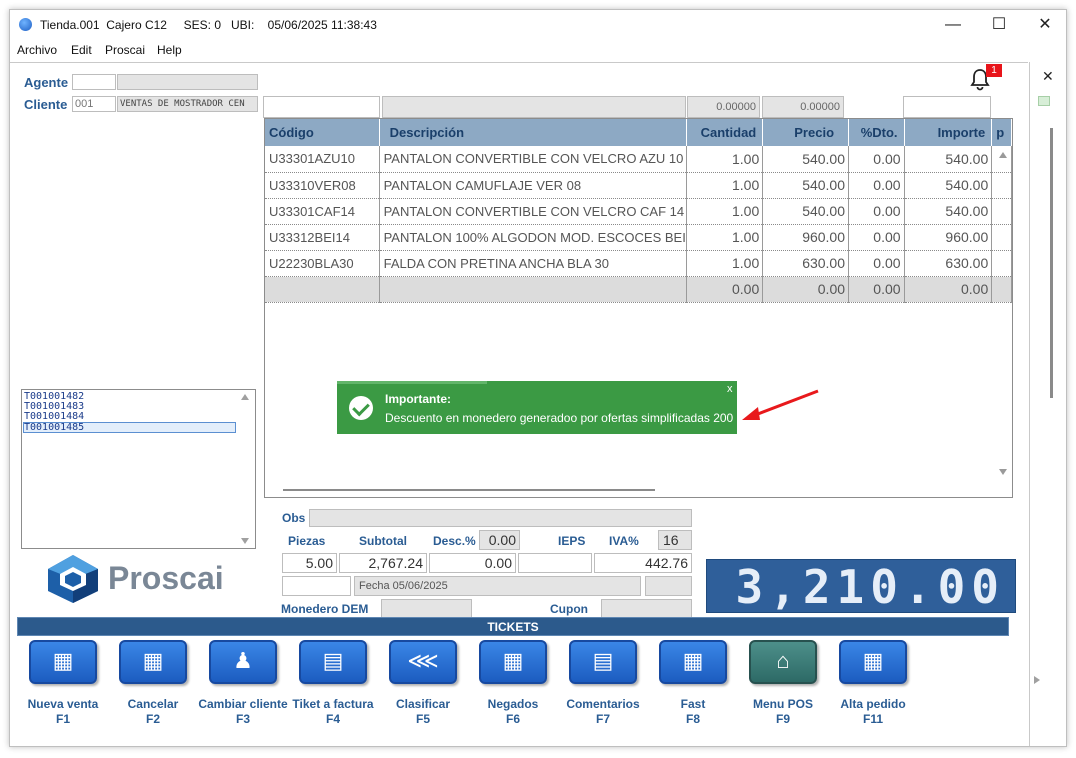 This screenshot has height=758, width=1076. Describe the element at coordinates (62, 719) in the screenshot. I see `button-key: F1` at that location.